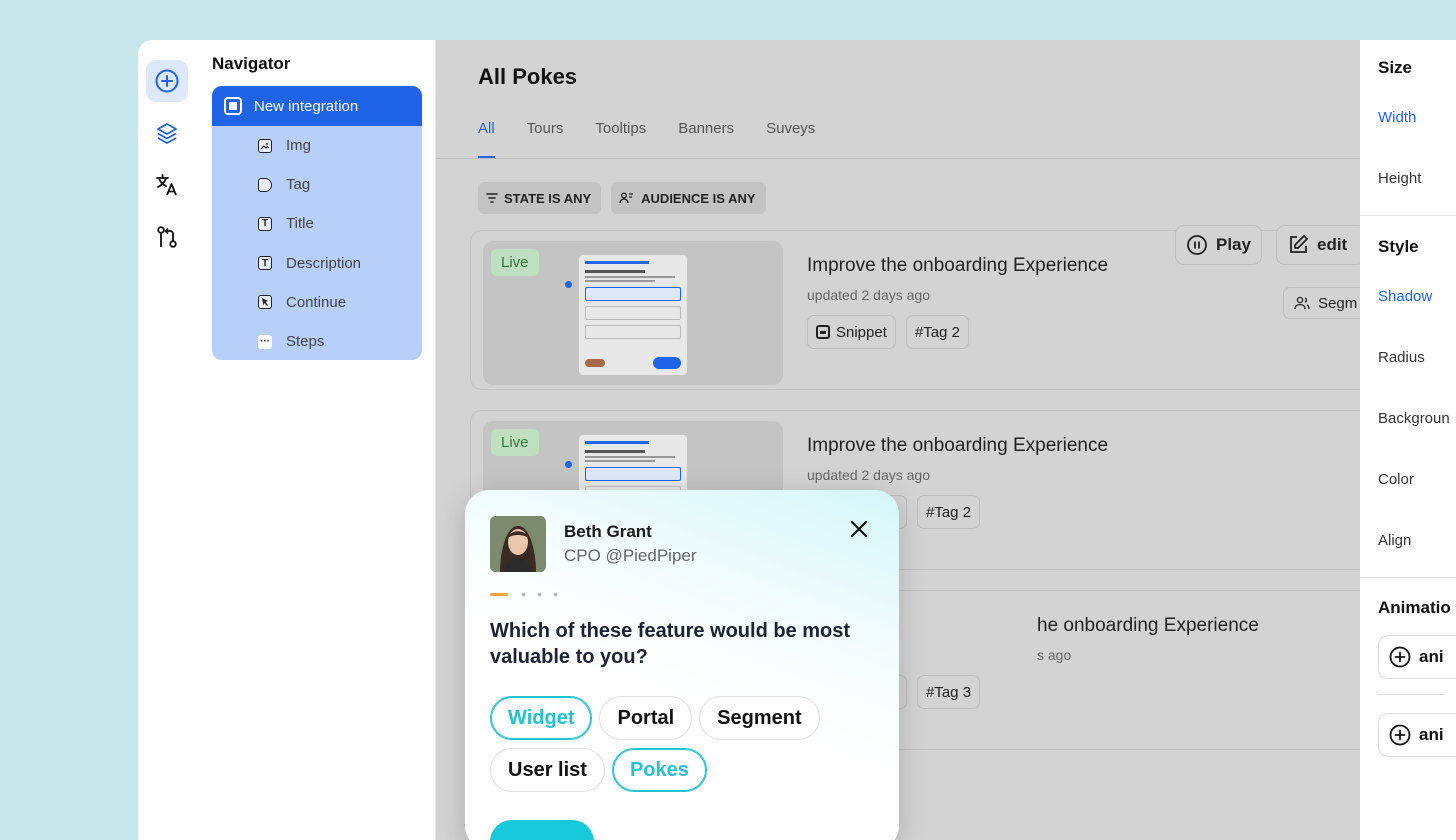  I want to click on filter-label: STATE IS ANY, so click(548, 198).